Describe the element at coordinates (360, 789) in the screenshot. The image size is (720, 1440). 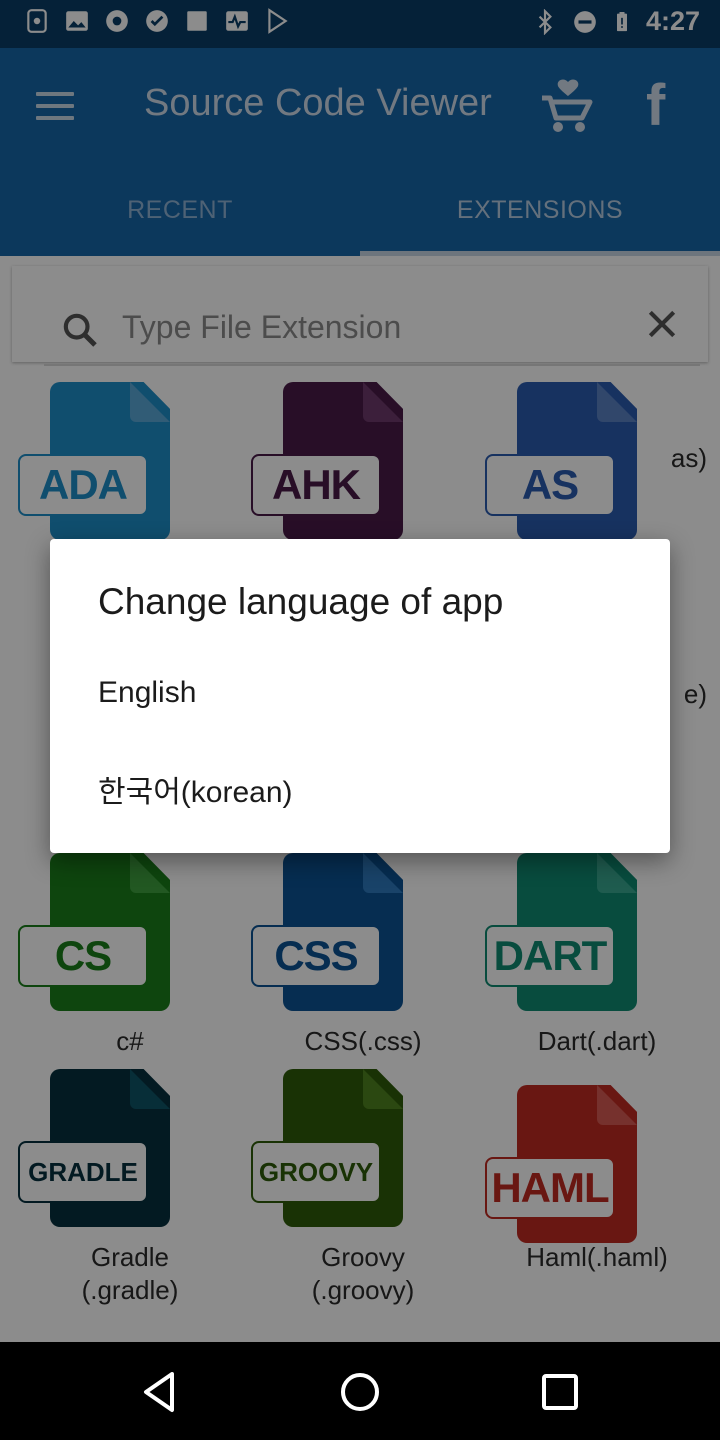
I see `language-option-korean: 한국어(korean)` at that location.